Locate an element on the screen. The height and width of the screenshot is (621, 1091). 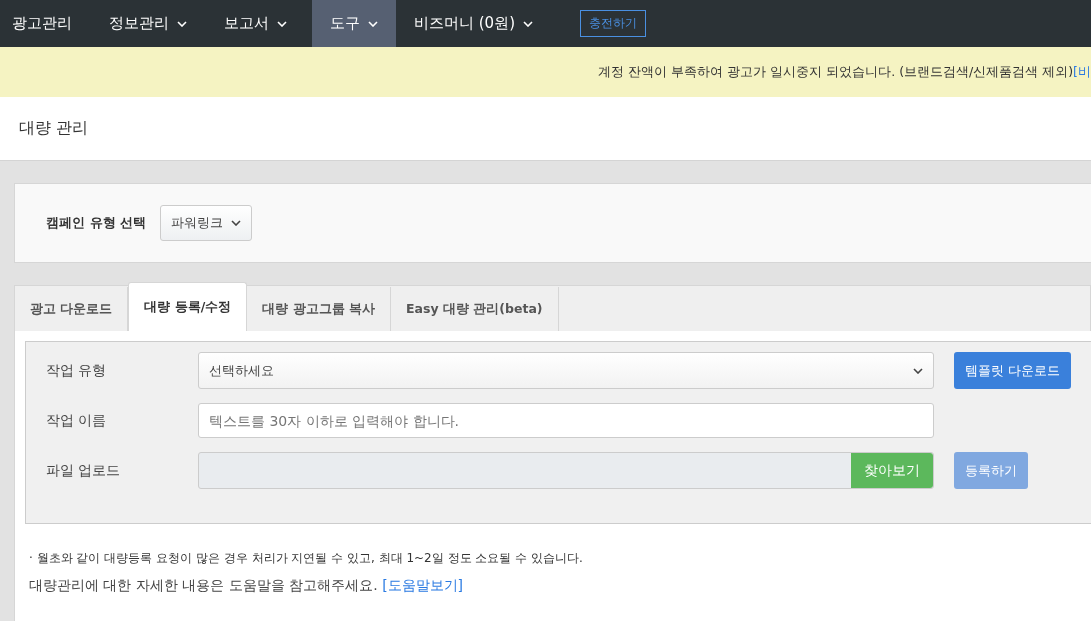
job-type-label: 작업 유형 is located at coordinates (77, 370).